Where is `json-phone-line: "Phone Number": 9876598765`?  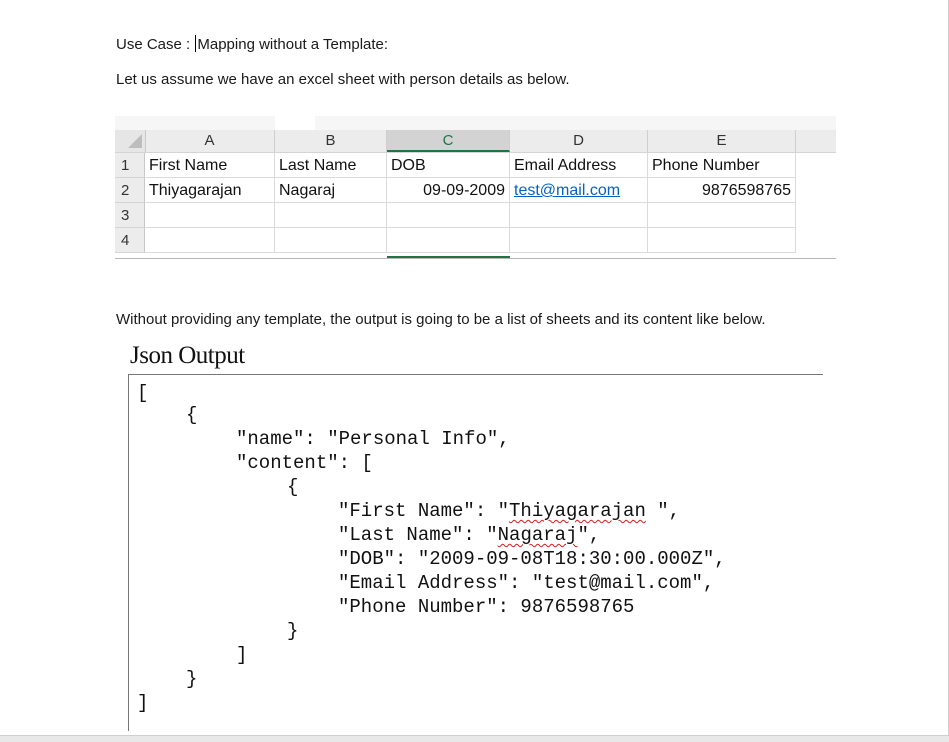 json-phone-line: "Phone Number": 9876598765 is located at coordinates (486, 607).